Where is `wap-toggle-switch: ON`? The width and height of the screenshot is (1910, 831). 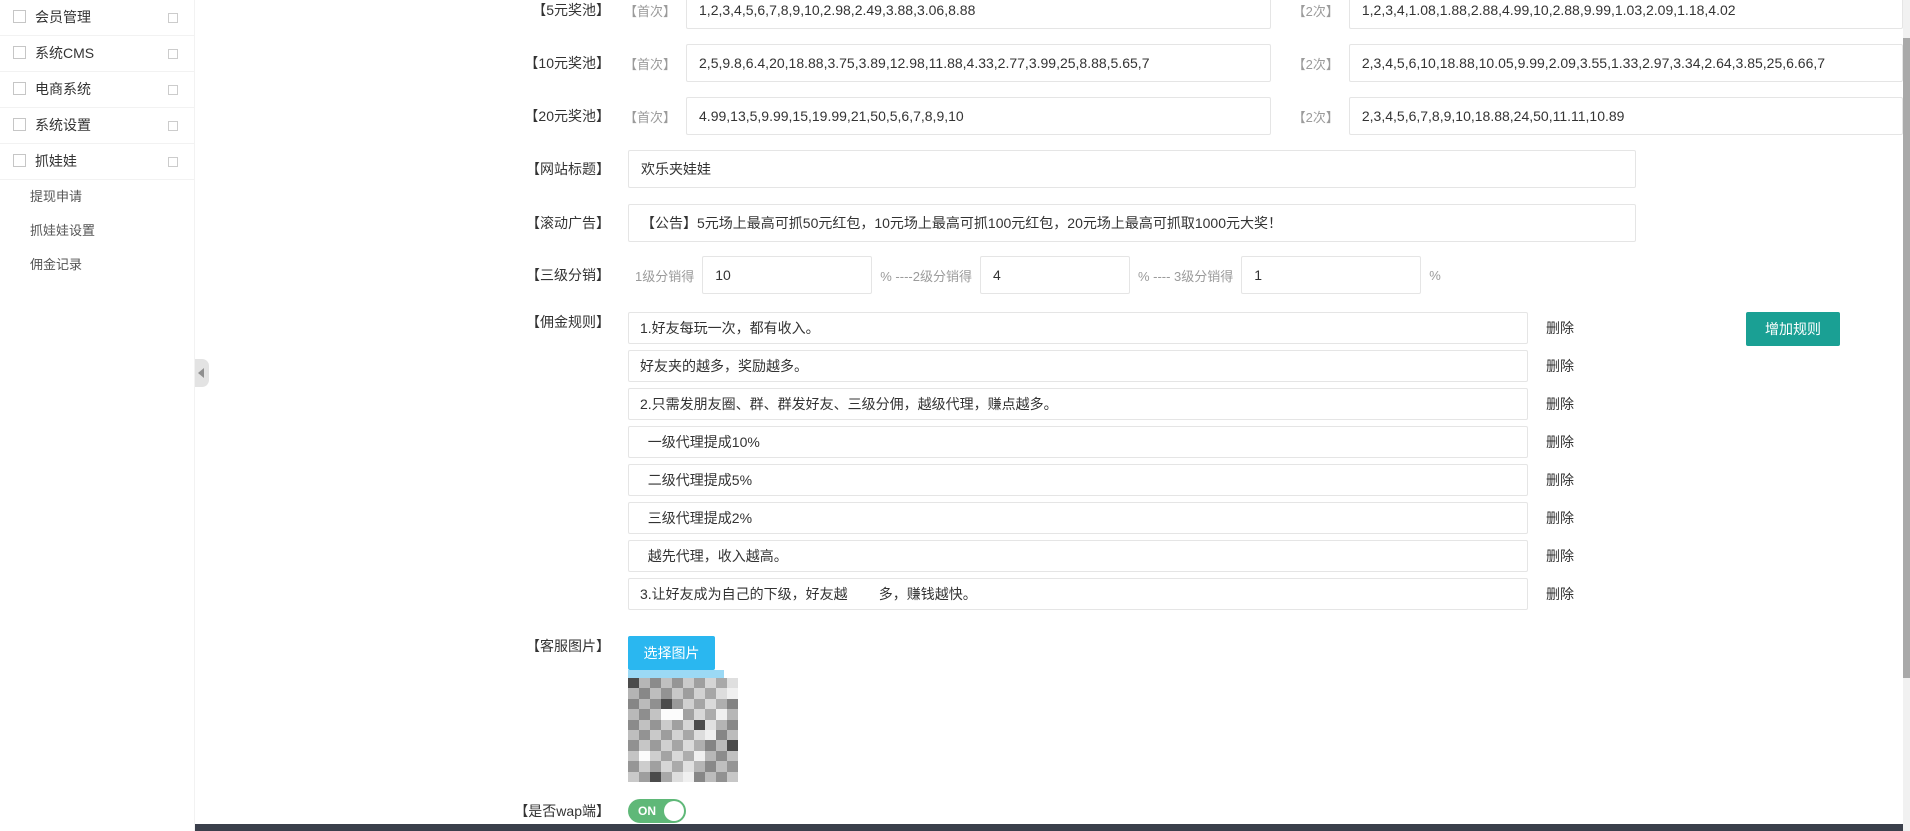
wap-toggle-switch: ON is located at coordinates (657, 811).